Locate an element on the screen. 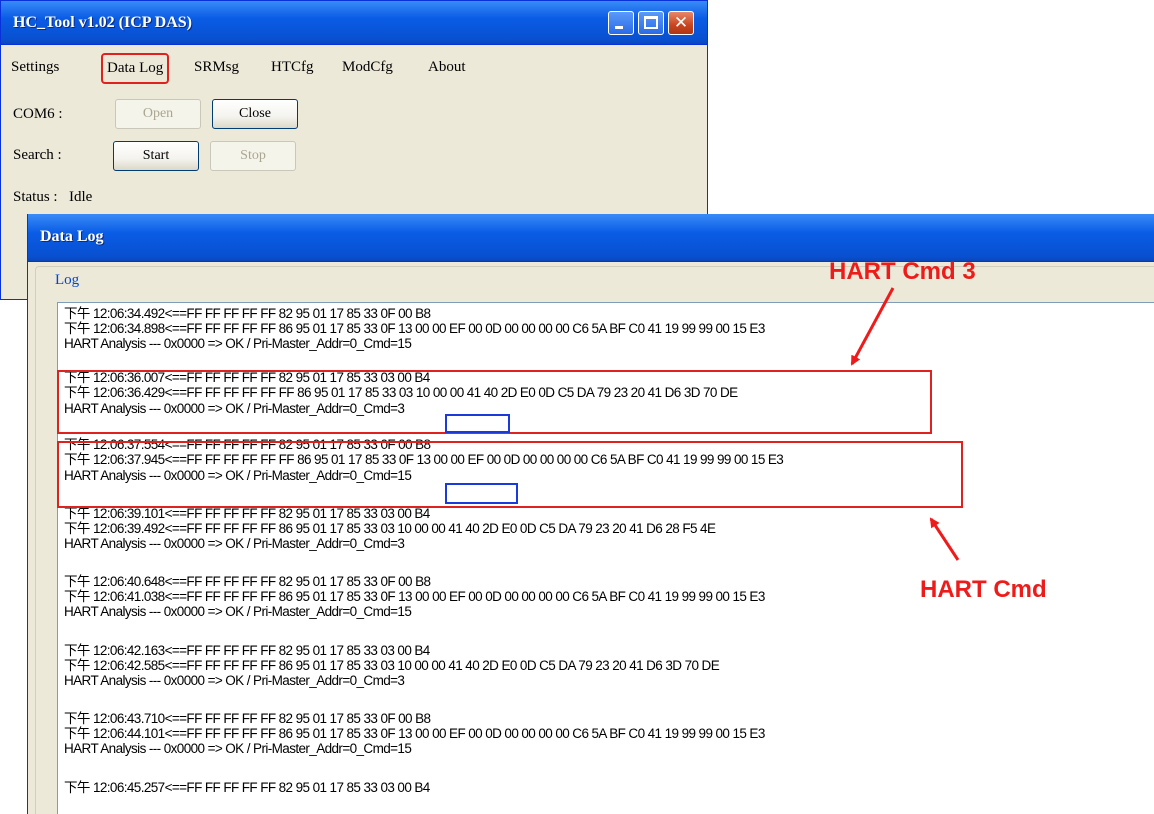 This screenshot has width=1154, height=814. close-button: Close is located at coordinates (255, 114).